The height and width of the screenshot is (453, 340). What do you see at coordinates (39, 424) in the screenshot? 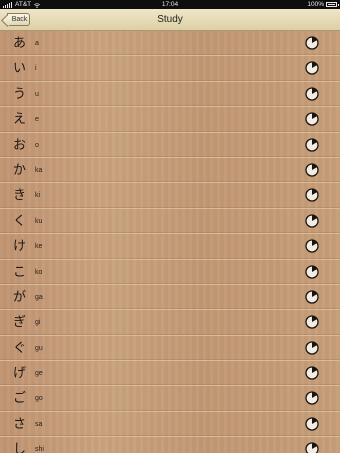
I see `romaji-label: sa` at bounding box center [39, 424].